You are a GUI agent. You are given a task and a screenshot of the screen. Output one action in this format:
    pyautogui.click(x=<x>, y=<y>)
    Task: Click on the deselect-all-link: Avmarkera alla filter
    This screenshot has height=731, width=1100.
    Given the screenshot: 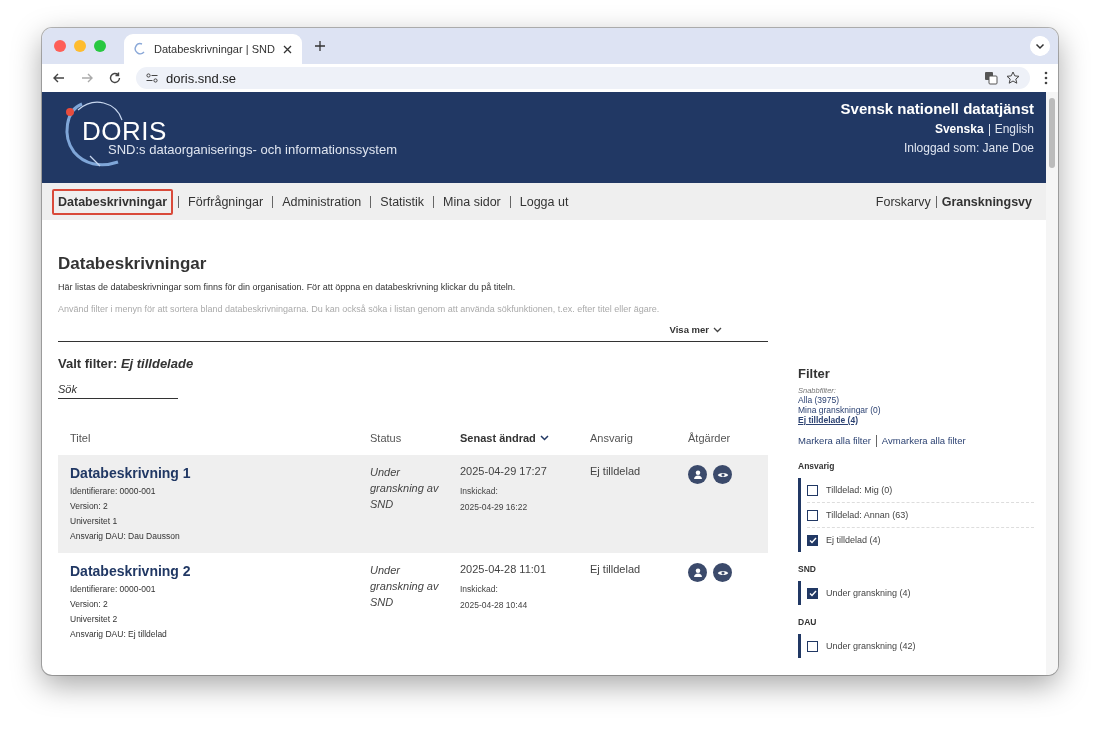 What is the action you would take?
    pyautogui.click(x=923, y=440)
    